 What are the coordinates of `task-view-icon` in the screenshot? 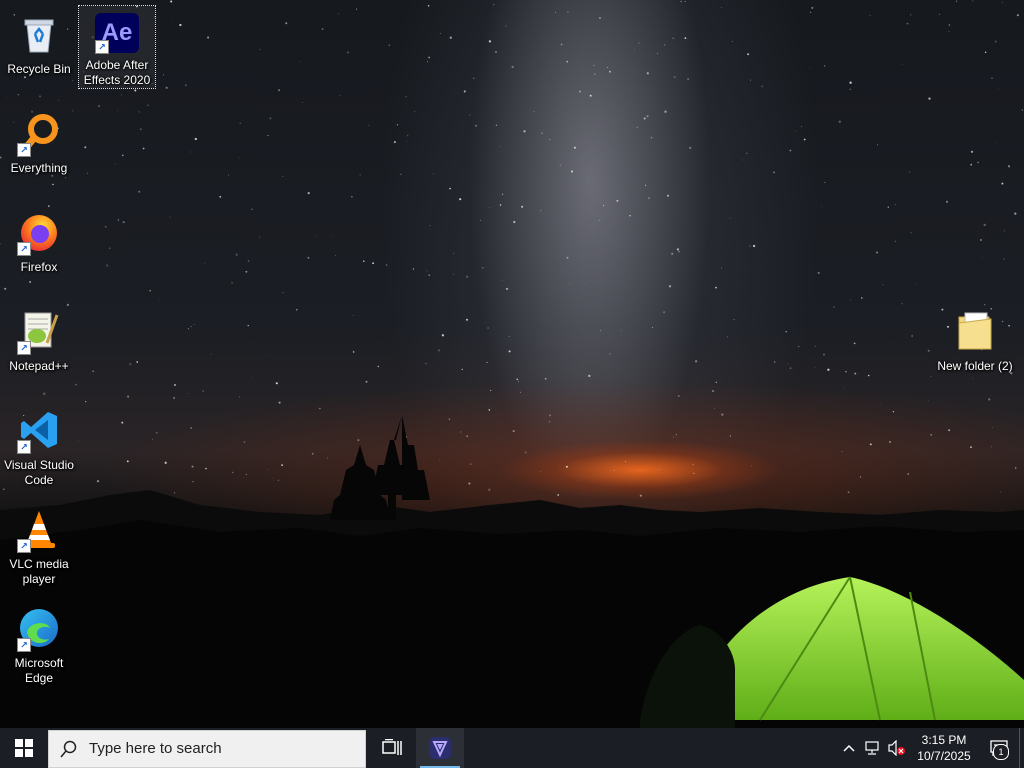 It's located at (392, 747).